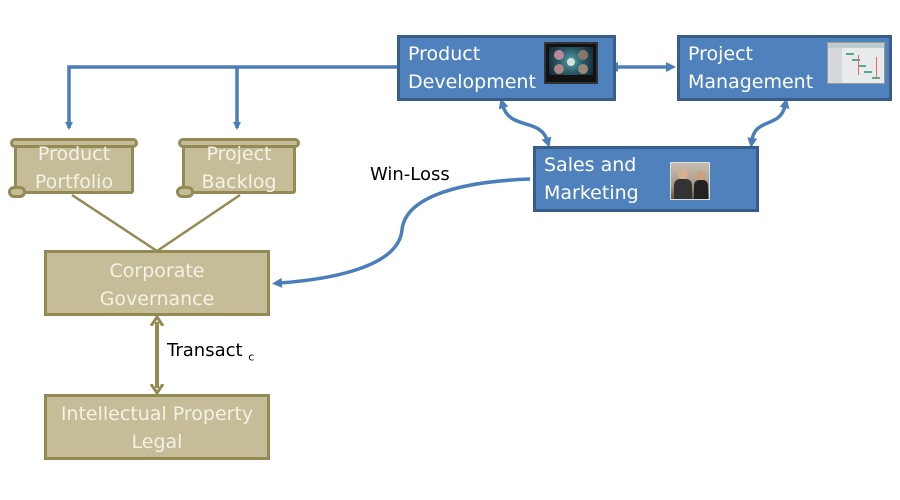  Describe the element at coordinates (251, 357) in the screenshot. I see `transact-subscript: c` at that location.